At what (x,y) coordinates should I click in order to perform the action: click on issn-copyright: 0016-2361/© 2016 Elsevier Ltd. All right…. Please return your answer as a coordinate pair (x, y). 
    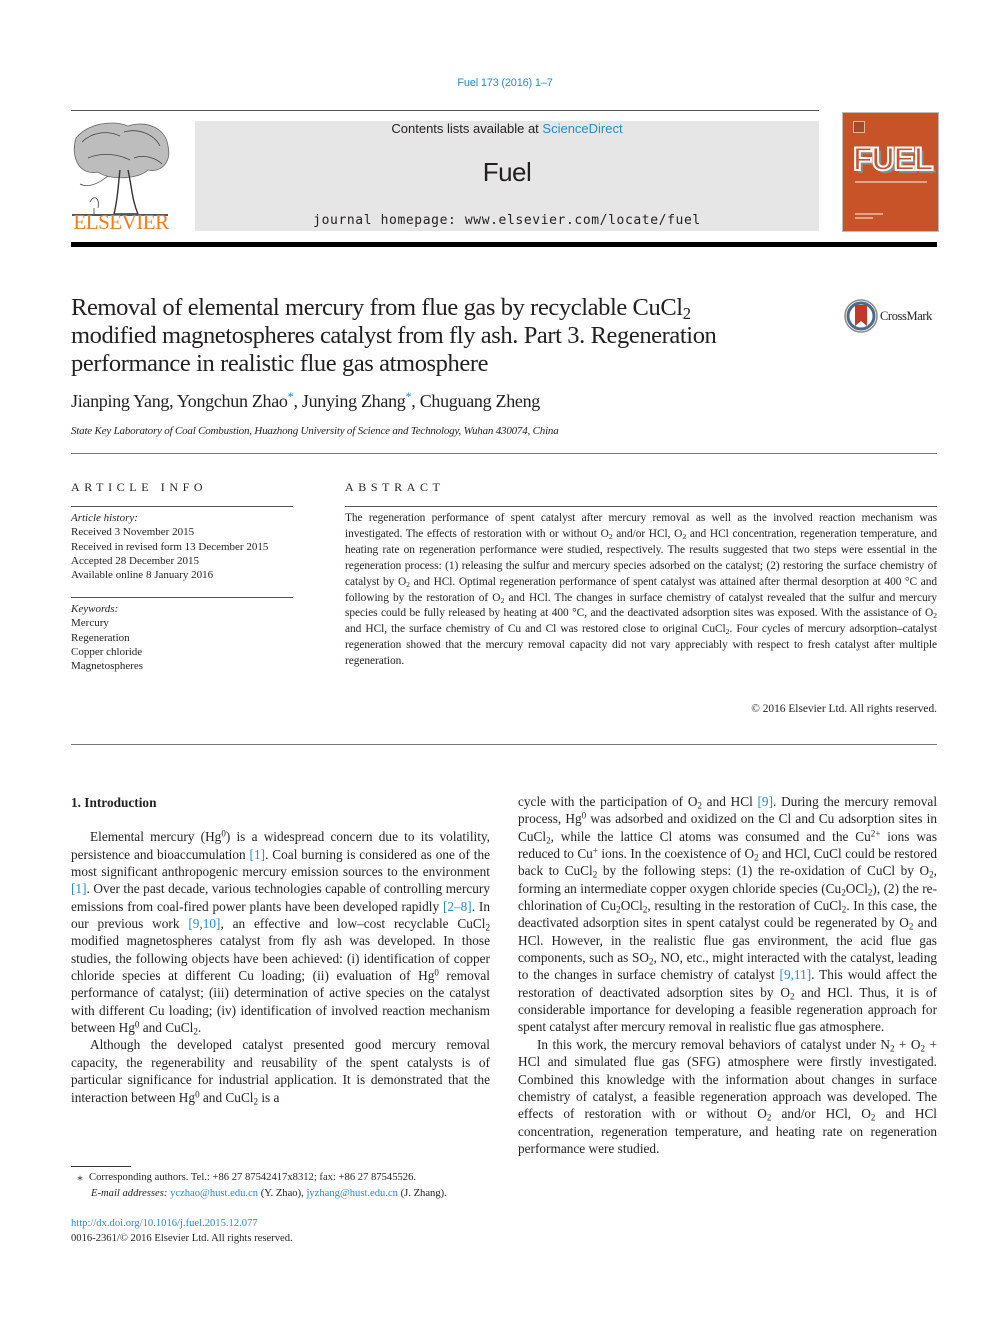
    Looking at the image, I should click on (182, 1238).